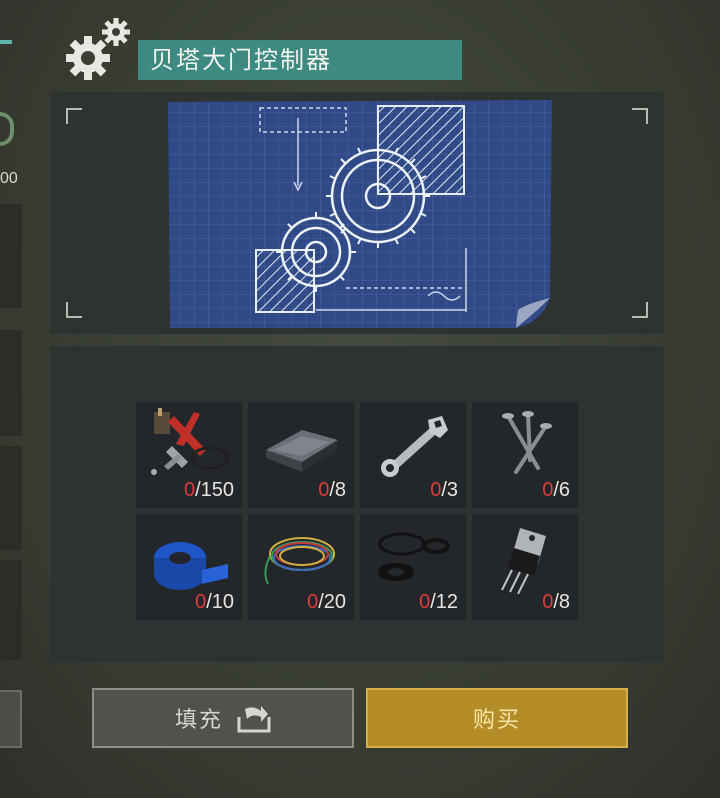 Image resolution: width=720 pixels, height=798 pixels. Describe the element at coordinates (98, 49) in the screenshot. I see `gears-icon` at that location.